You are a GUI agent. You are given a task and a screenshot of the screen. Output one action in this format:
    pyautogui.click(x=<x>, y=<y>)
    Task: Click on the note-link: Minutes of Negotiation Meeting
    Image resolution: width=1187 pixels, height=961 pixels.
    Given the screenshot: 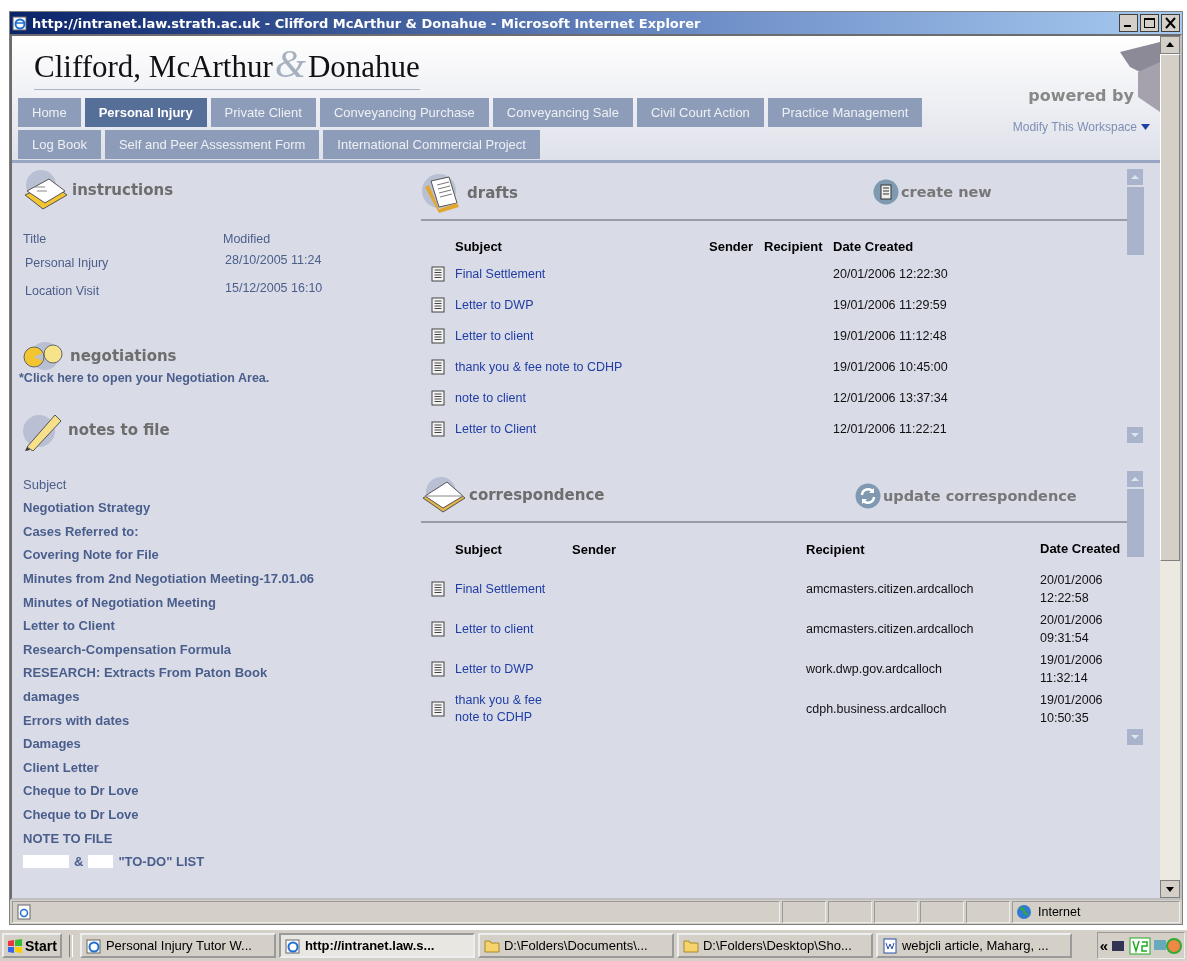 What is the action you would take?
    pyautogui.click(x=119, y=602)
    